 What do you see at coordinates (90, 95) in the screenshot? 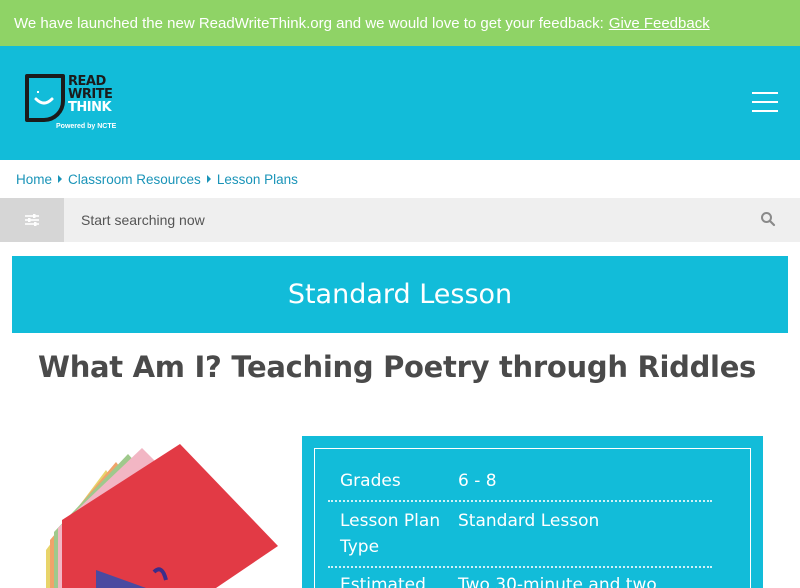
I see `logo-wordmark: READ WRITE THINK` at bounding box center [90, 95].